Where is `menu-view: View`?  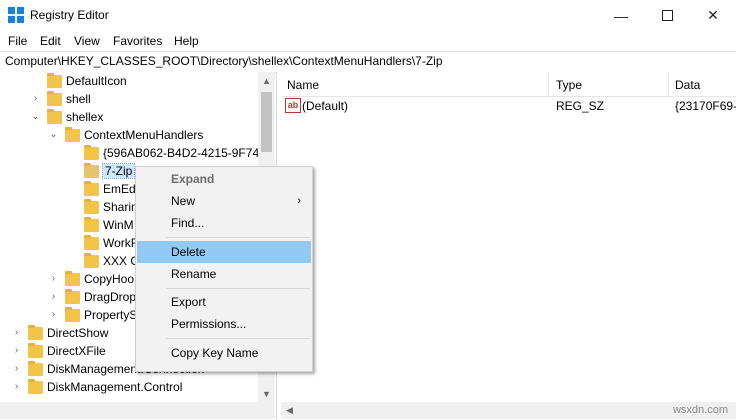
menu-view: View is located at coordinates (87, 41).